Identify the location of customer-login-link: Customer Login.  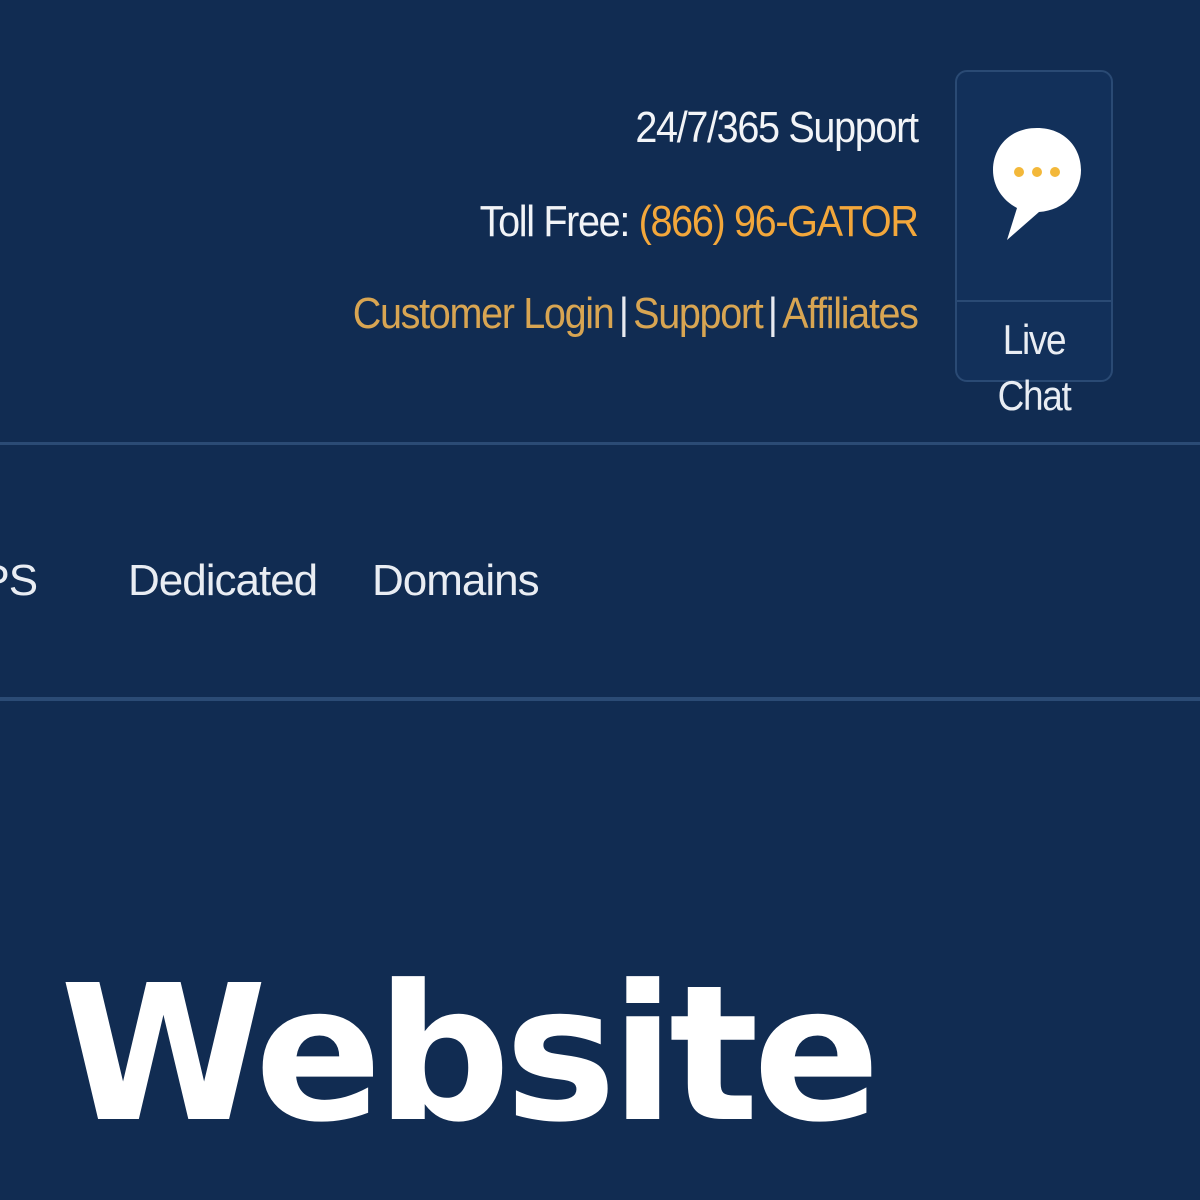
(484, 313).